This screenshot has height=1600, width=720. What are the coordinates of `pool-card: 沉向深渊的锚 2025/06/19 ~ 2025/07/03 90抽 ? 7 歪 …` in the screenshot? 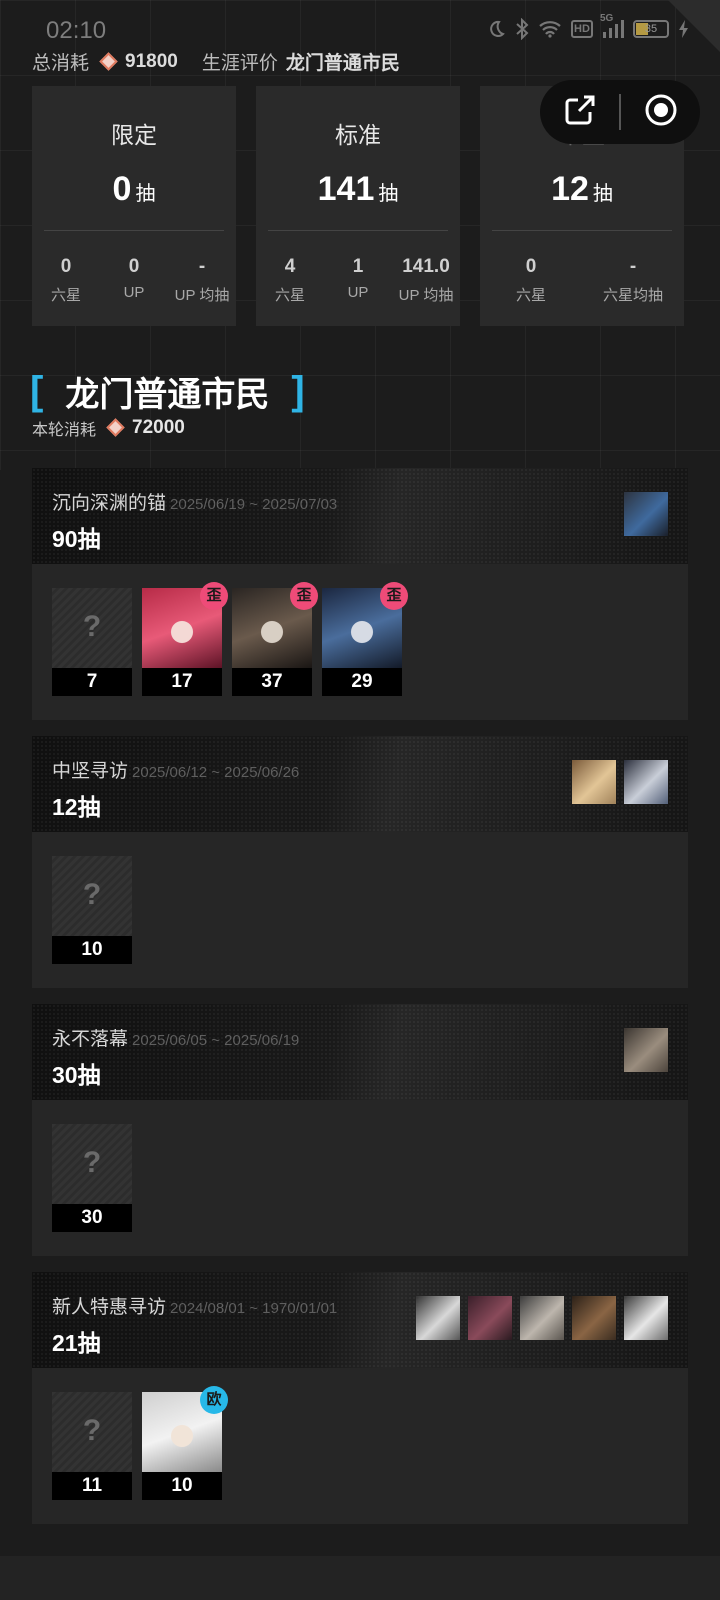 It's located at (360, 594).